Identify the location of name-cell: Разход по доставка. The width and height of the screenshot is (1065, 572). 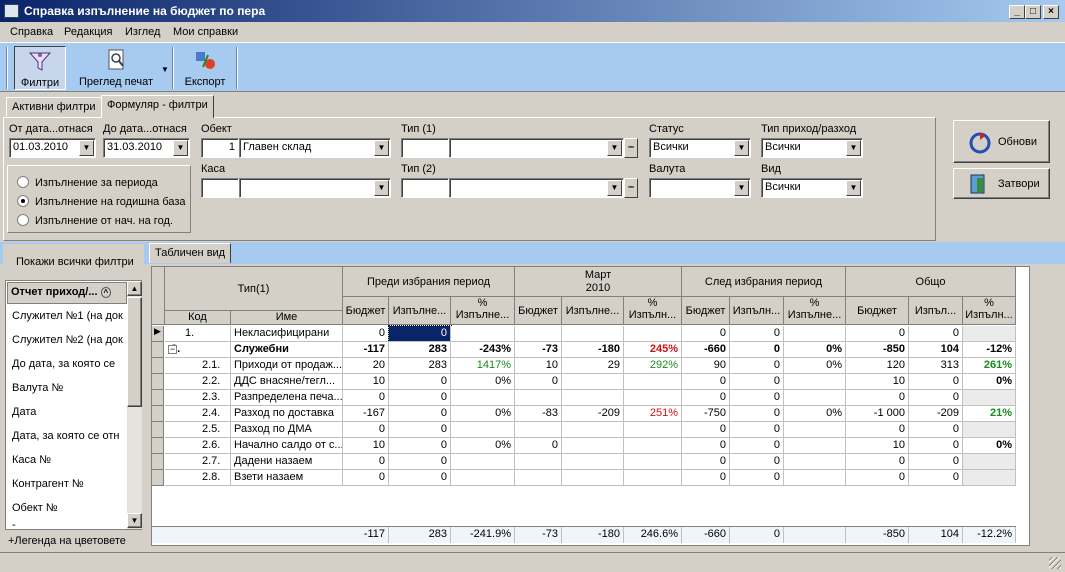
(287, 414).